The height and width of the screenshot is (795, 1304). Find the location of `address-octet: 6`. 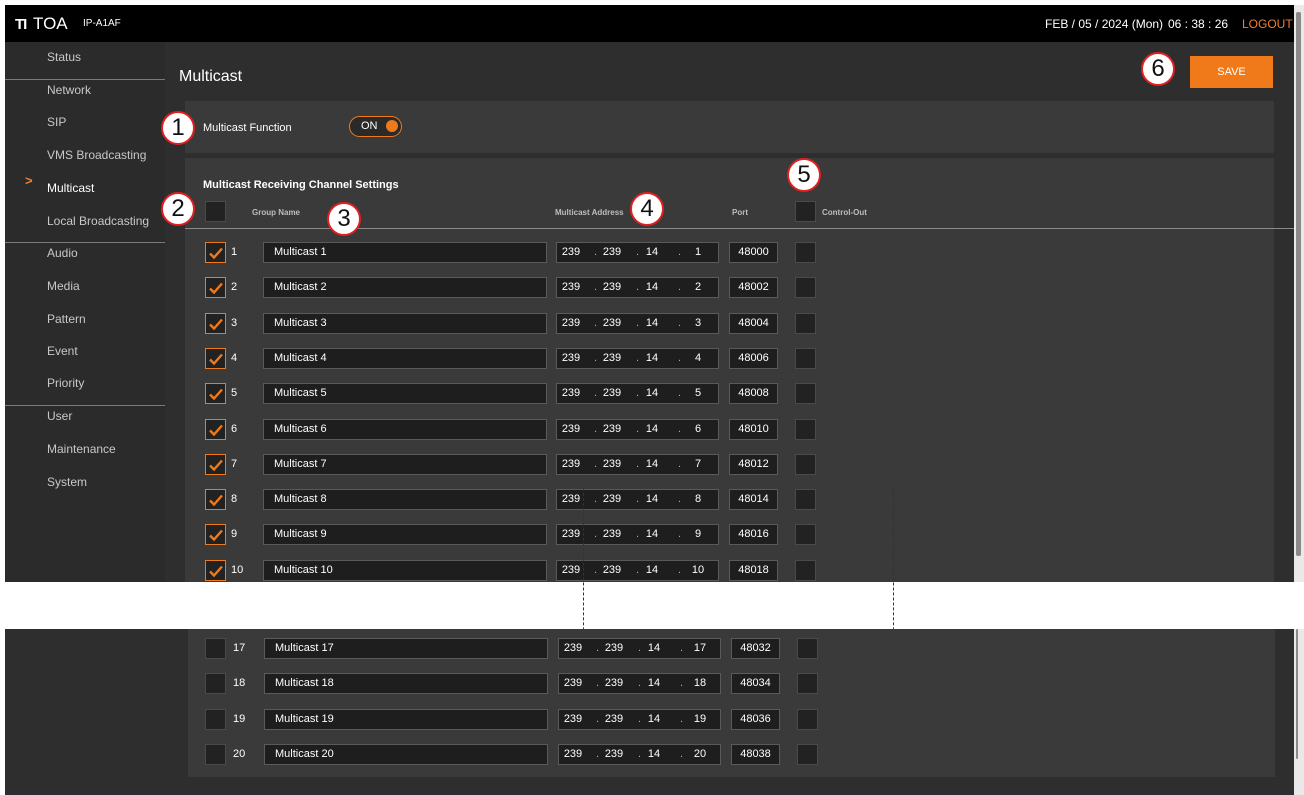

address-octet: 6 is located at coordinates (698, 429).